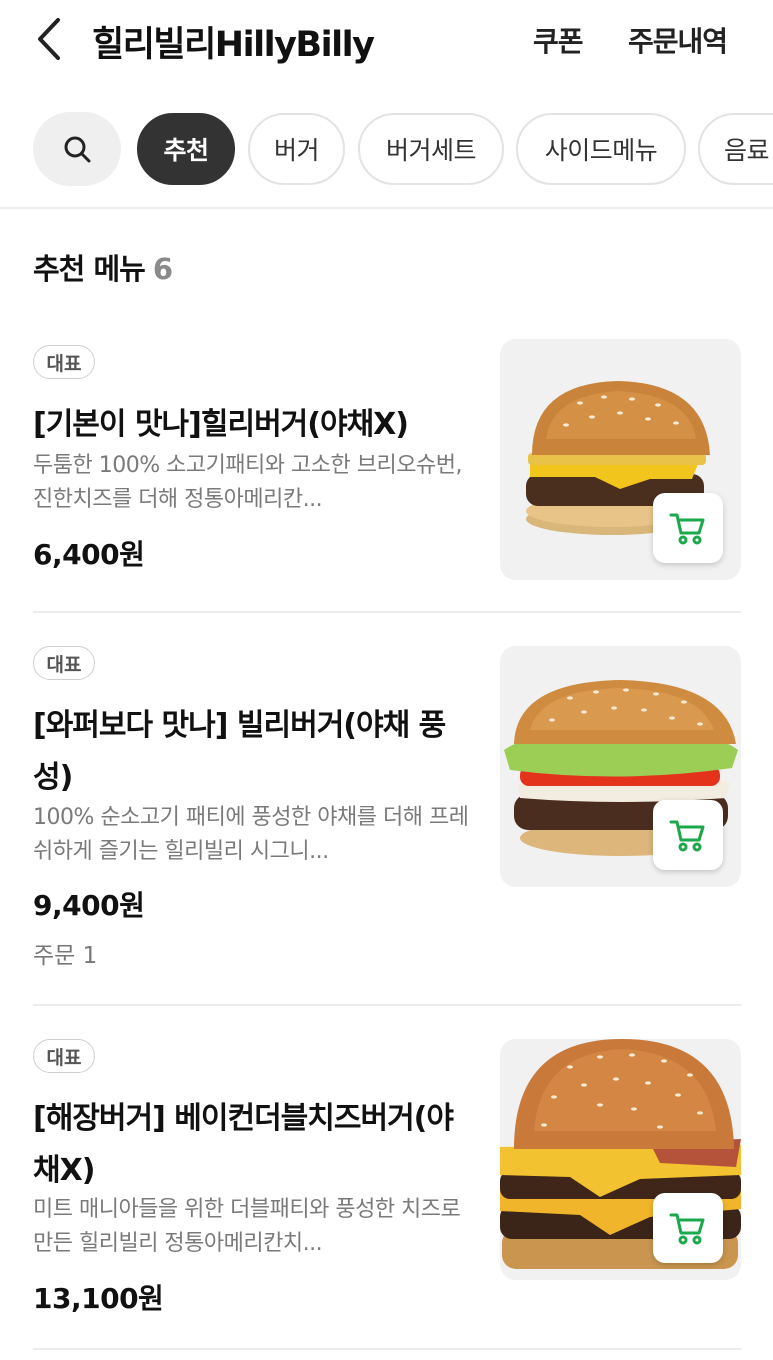 This screenshot has height=1360, width=773. Describe the element at coordinates (98, 1298) in the screenshot. I see `menu-item-price: 13,100원` at that location.